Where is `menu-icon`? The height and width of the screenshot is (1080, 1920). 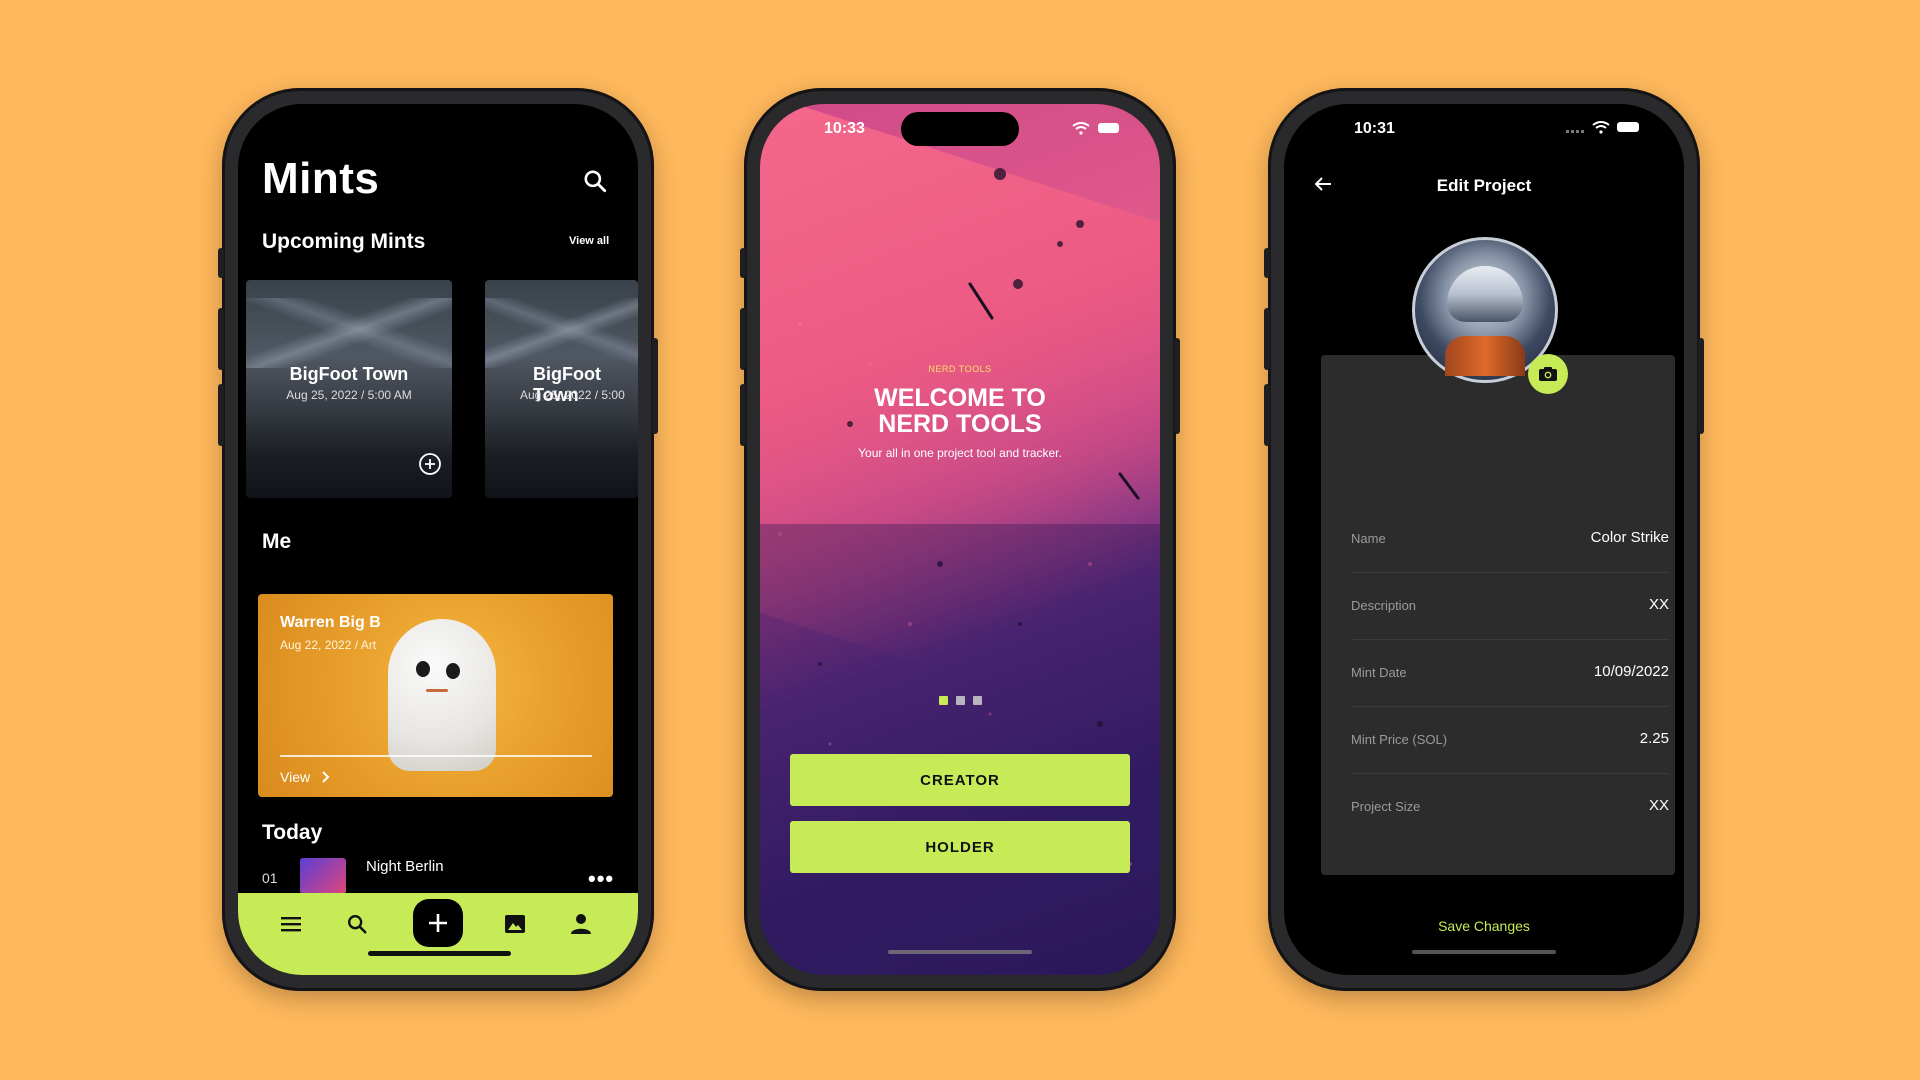 menu-icon is located at coordinates (291, 924).